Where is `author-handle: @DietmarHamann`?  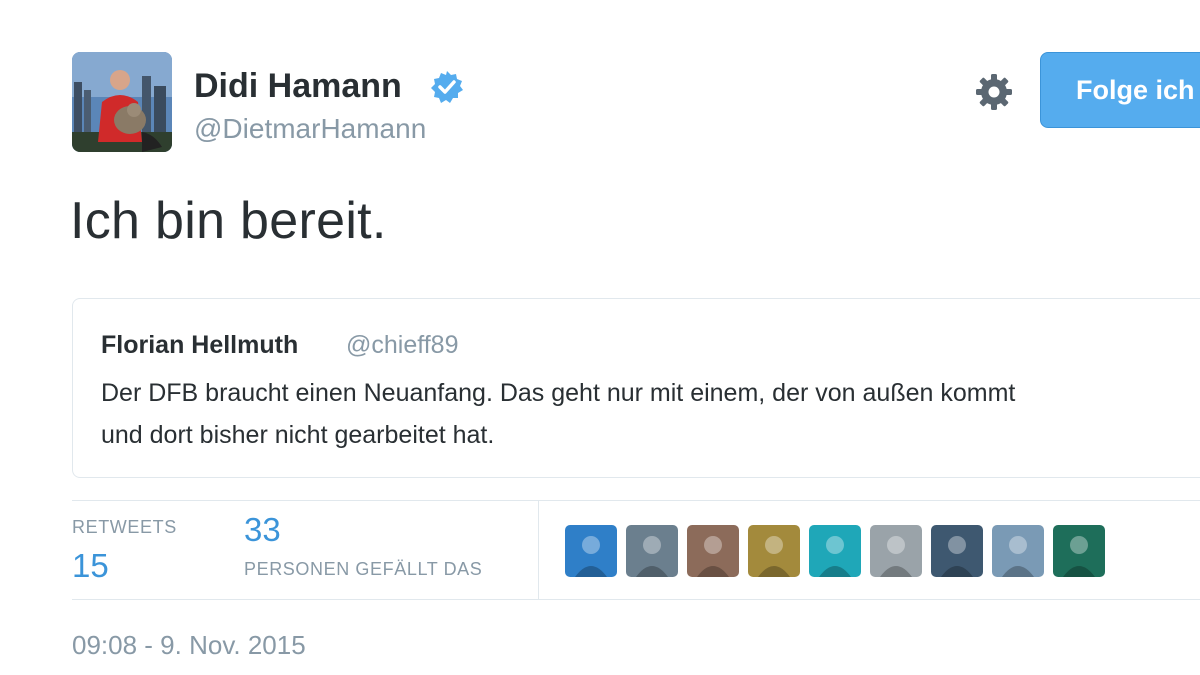 author-handle: @DietmarHamann is located at coordinates (310, 129).